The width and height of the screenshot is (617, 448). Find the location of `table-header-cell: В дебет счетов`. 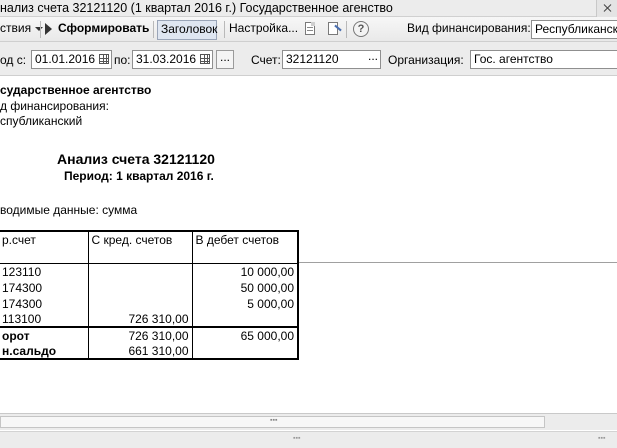

table-header-cell: В дебет счетов is located at coordinates (245, 247).